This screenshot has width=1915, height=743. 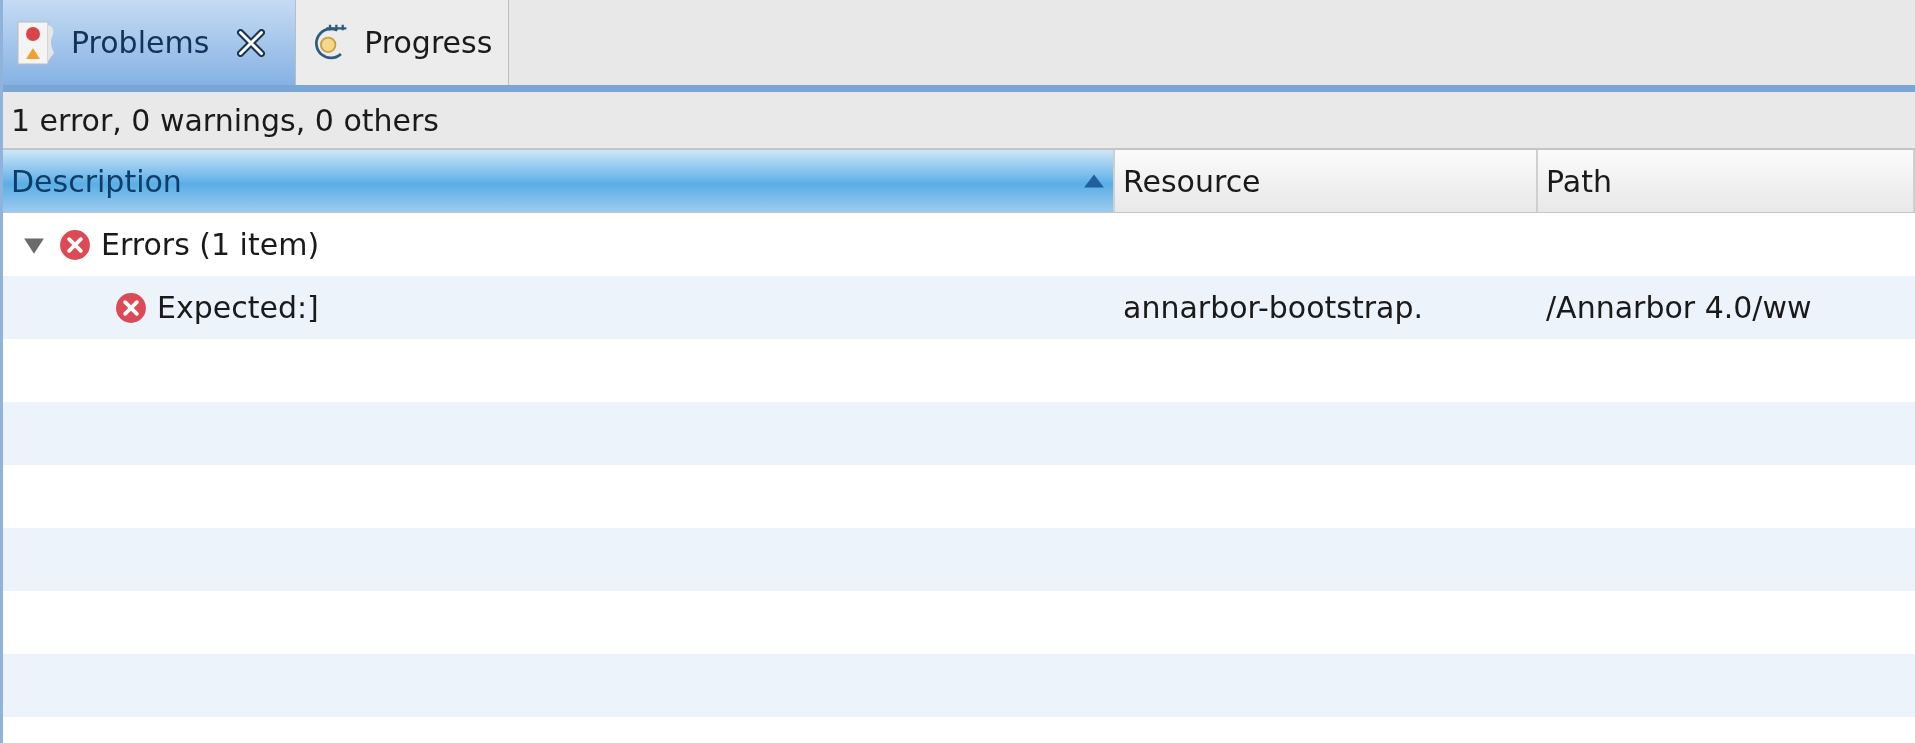 What do you see at coordinates (1679, 307) in the screenshot?
I see `resource-path: /Annarbor 4.0/ww` at bounding box center [1679, 307].